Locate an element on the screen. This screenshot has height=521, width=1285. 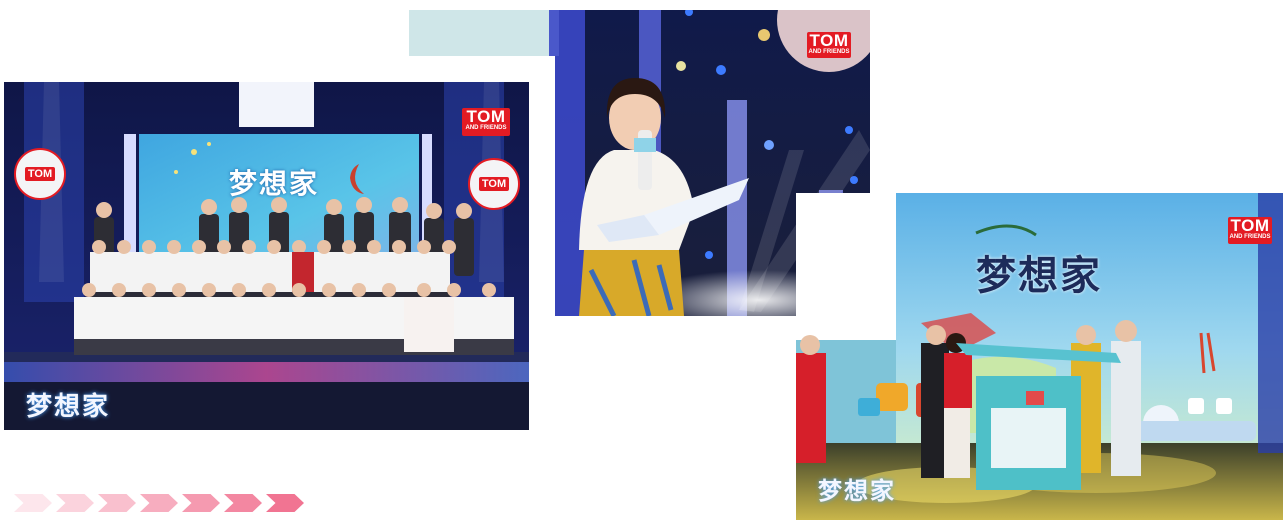
chevron-decoration is located at coordinates (159, 503).